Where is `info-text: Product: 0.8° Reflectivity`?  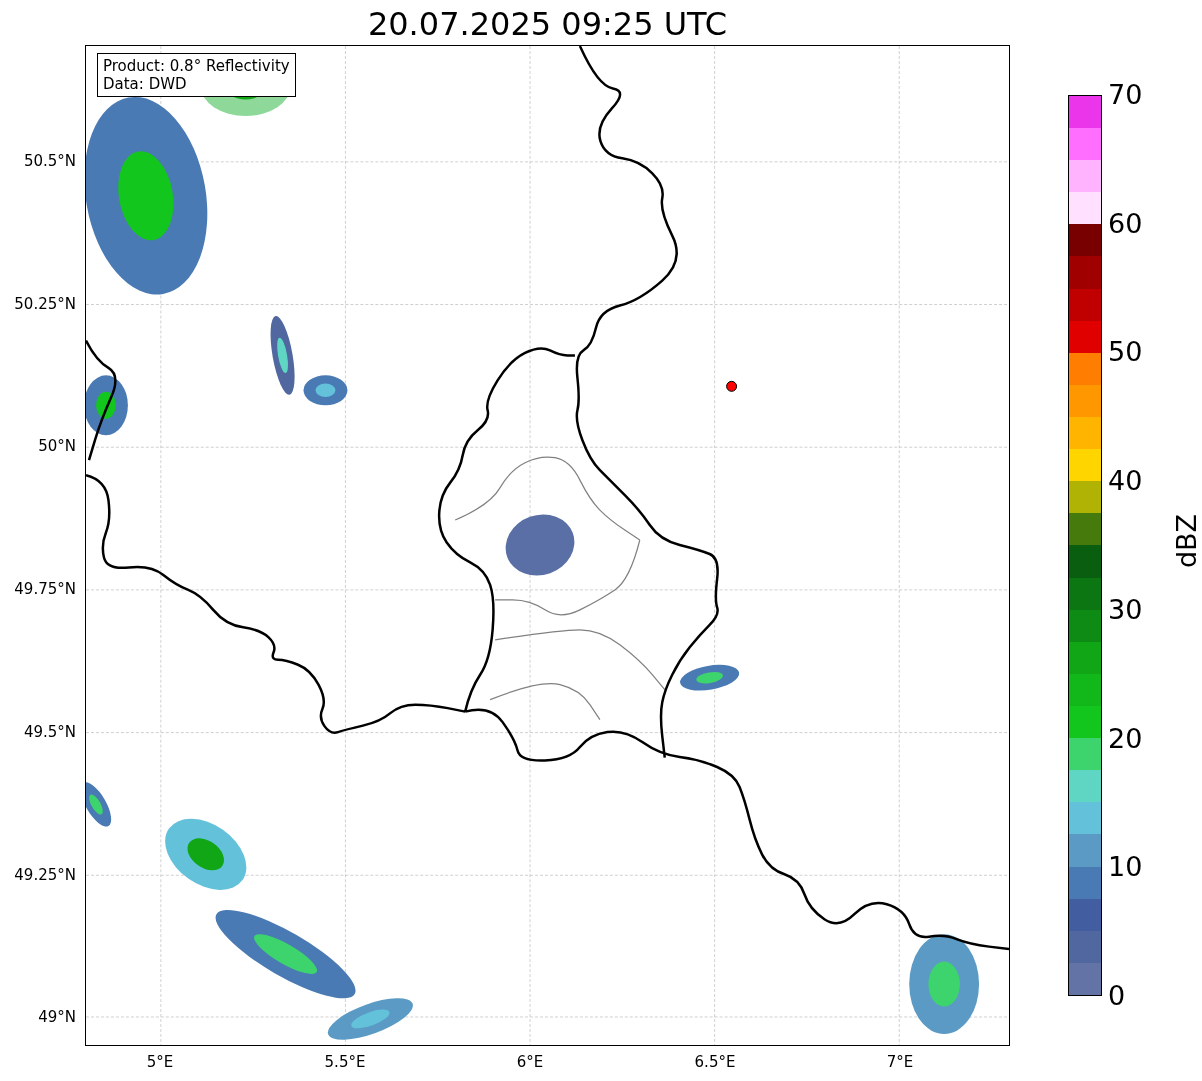 info-text: Product: 0.8° Reflectivity is located at coordinates (196, 66).